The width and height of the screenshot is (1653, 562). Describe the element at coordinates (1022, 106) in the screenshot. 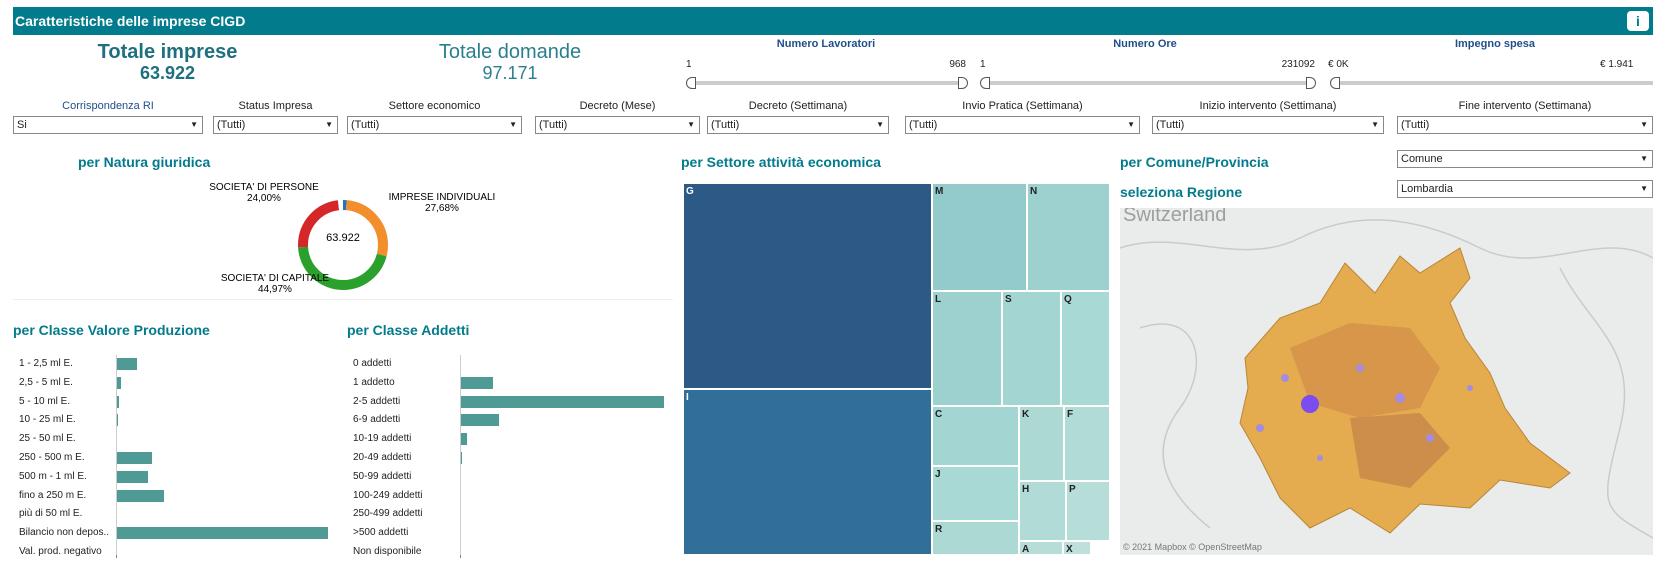

I see `filter-label: Invio Pratica (Settimana)` at that location.